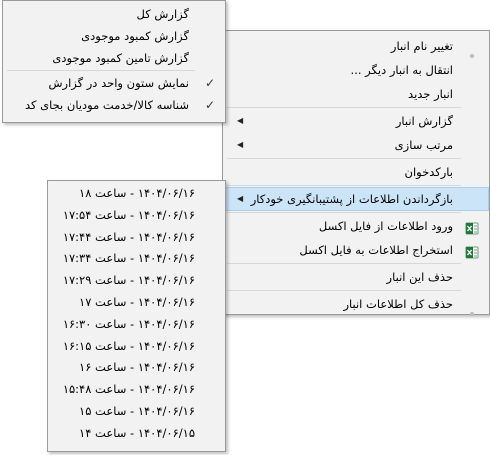  What do you see at coordinates (398, 304) in the screenshot?
I see `menu-item-label: حذف کل اطلاعات انبار` at bounding box center [398, 304].